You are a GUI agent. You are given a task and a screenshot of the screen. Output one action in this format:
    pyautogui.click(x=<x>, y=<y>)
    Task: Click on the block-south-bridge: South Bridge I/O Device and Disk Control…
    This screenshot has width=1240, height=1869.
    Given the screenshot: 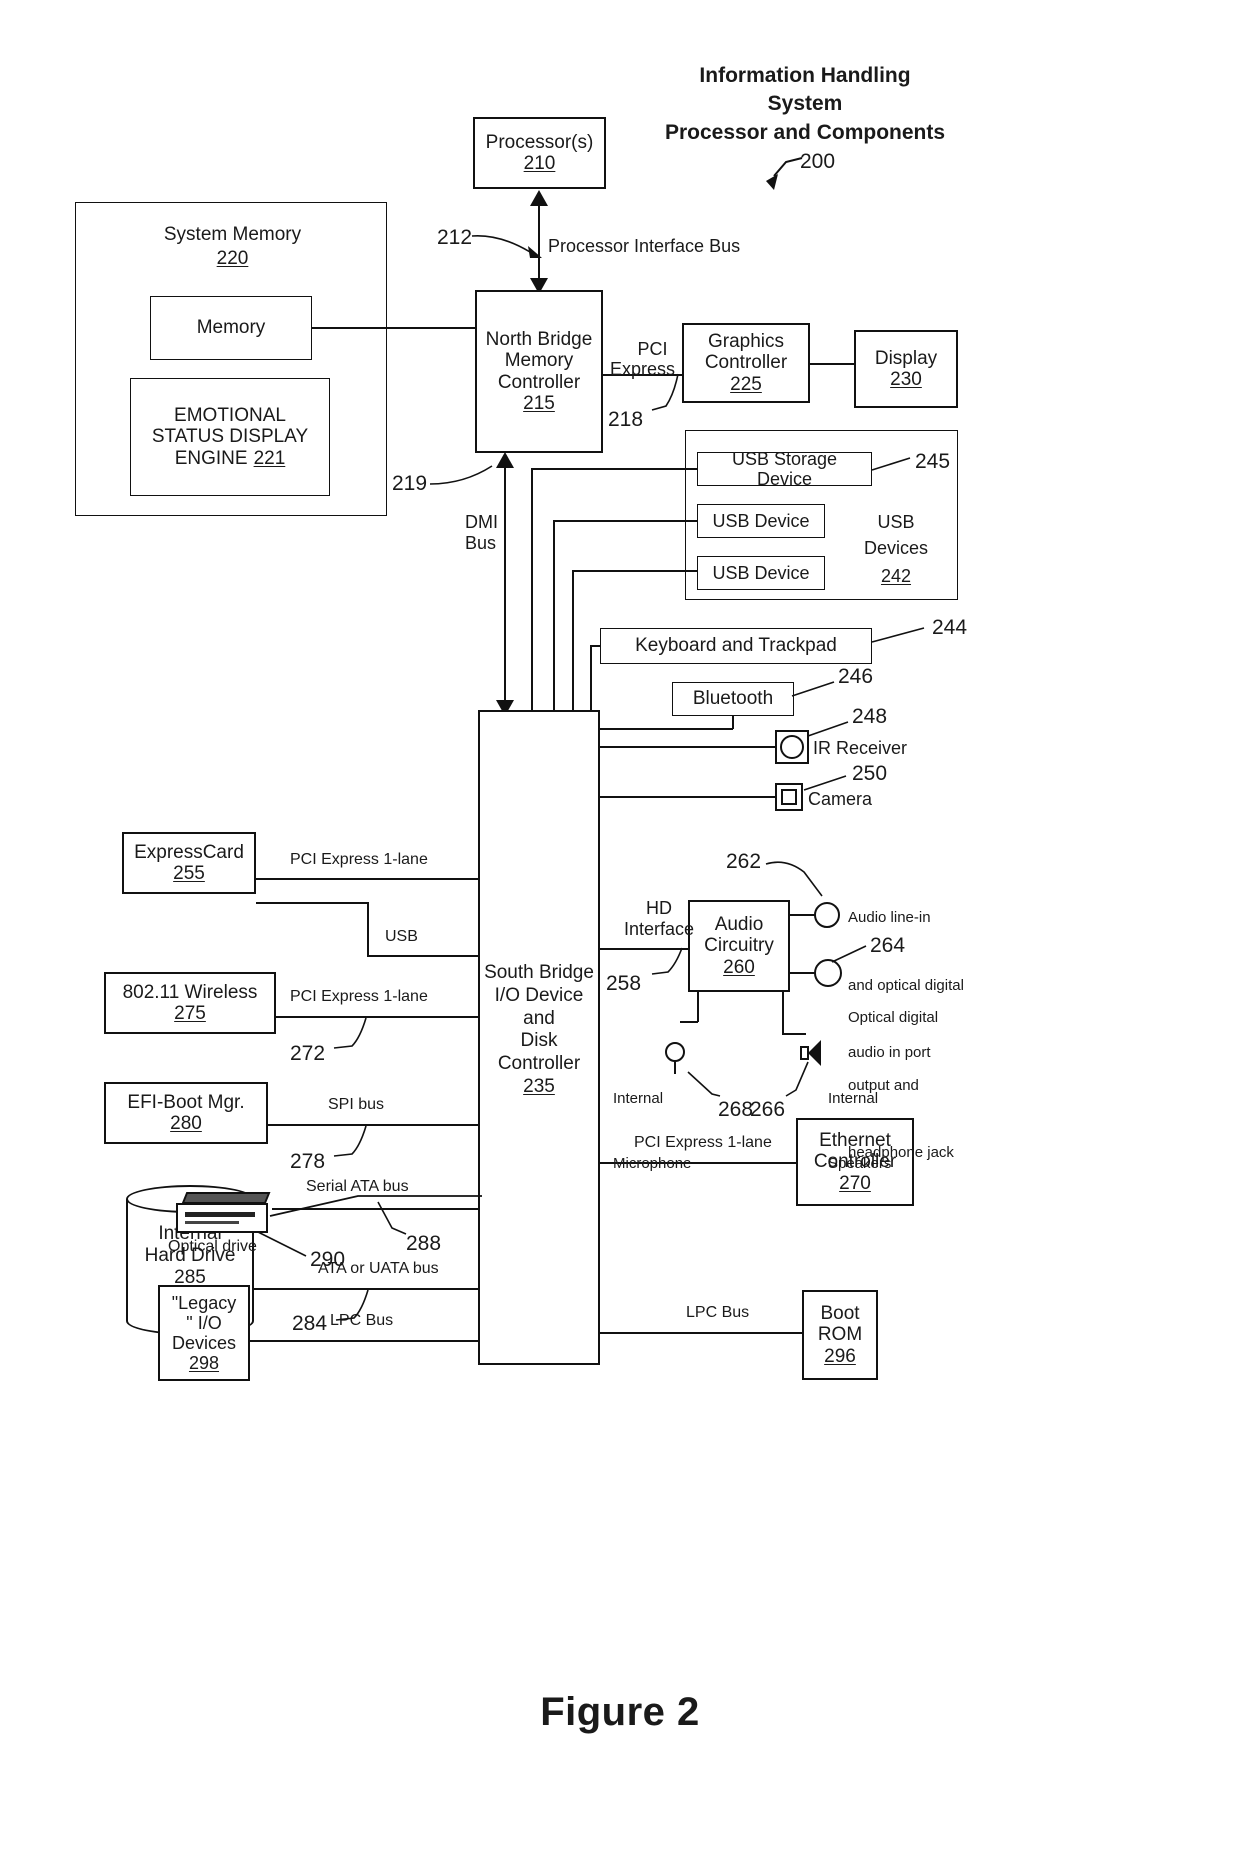 What is the action you would take?
    pyautogui.click(x=539, y=1037)
    